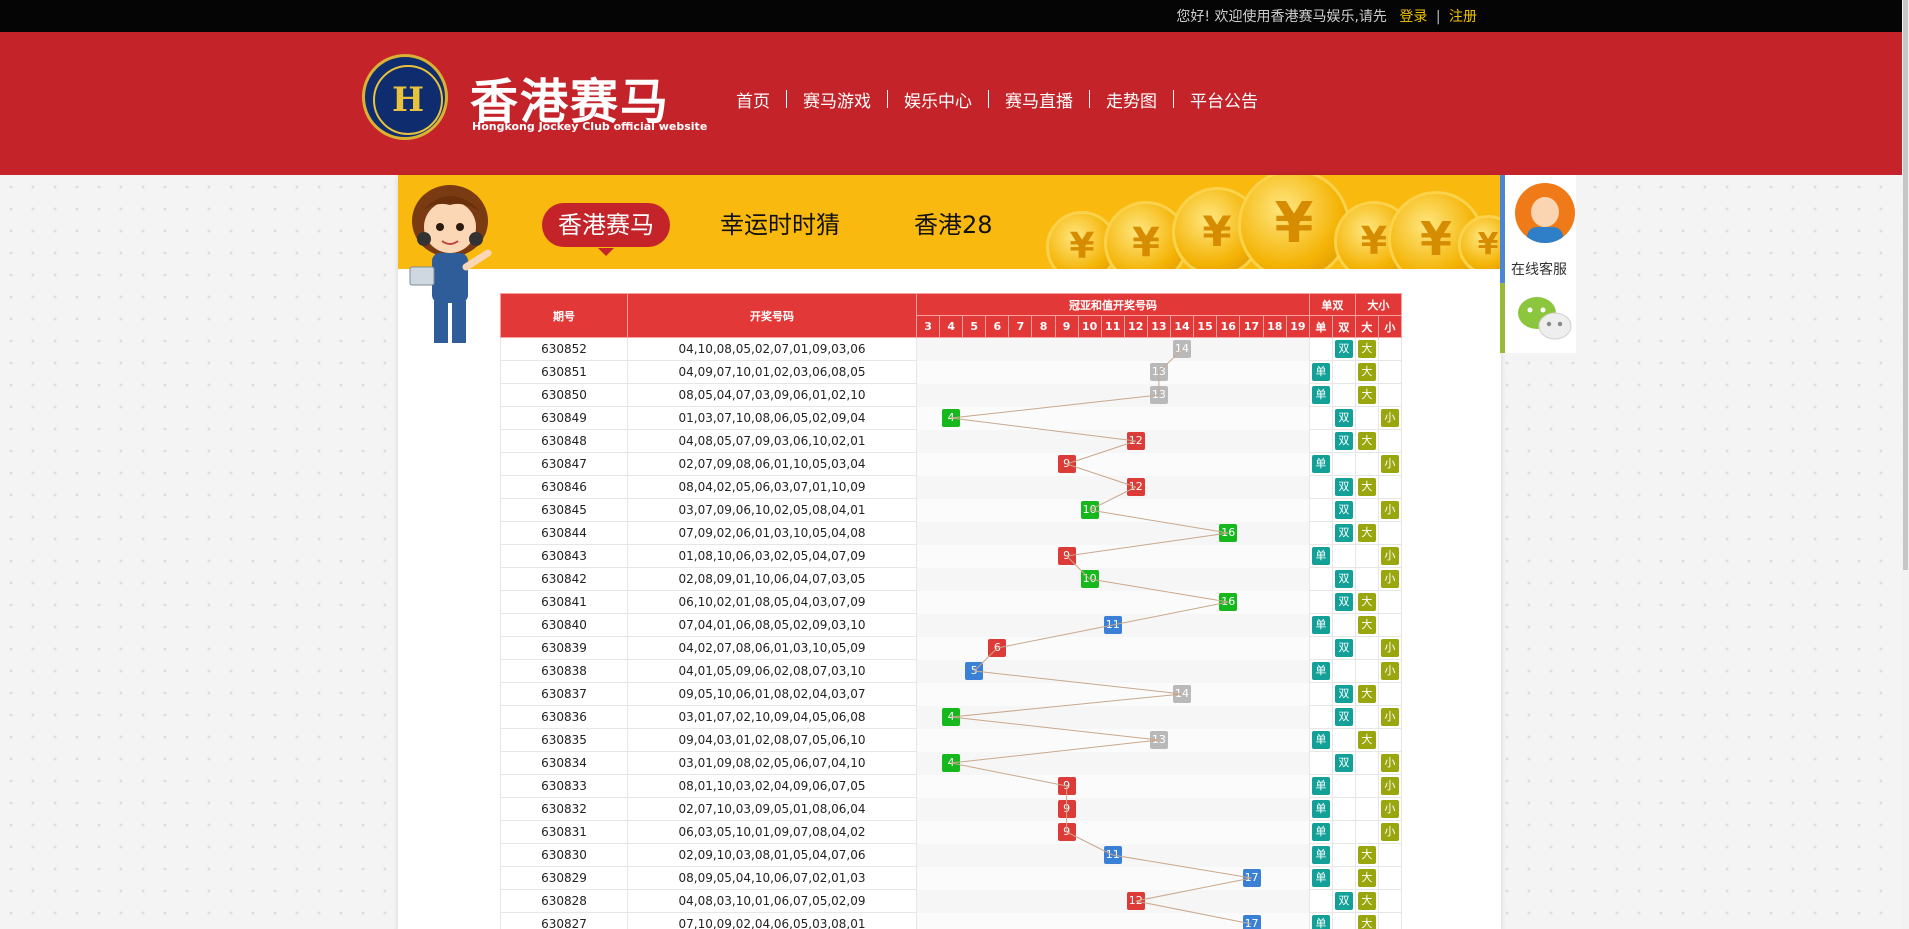 The image size is (1909, 929). I want to click on page-scrollbar, so click(1905, 464).